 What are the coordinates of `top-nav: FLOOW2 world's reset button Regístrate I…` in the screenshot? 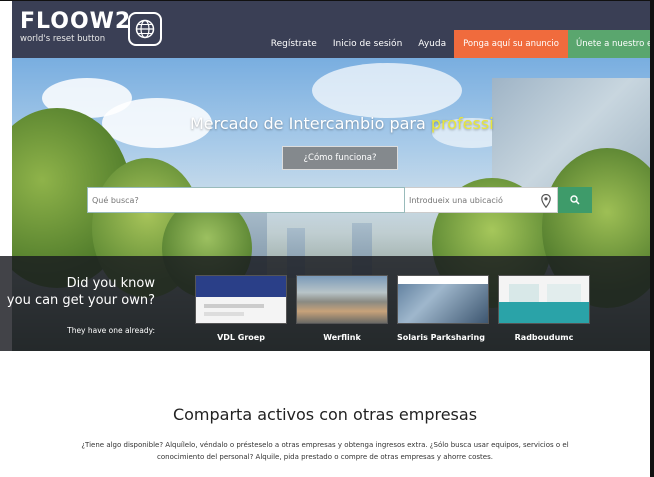 It's located at (331, 29).